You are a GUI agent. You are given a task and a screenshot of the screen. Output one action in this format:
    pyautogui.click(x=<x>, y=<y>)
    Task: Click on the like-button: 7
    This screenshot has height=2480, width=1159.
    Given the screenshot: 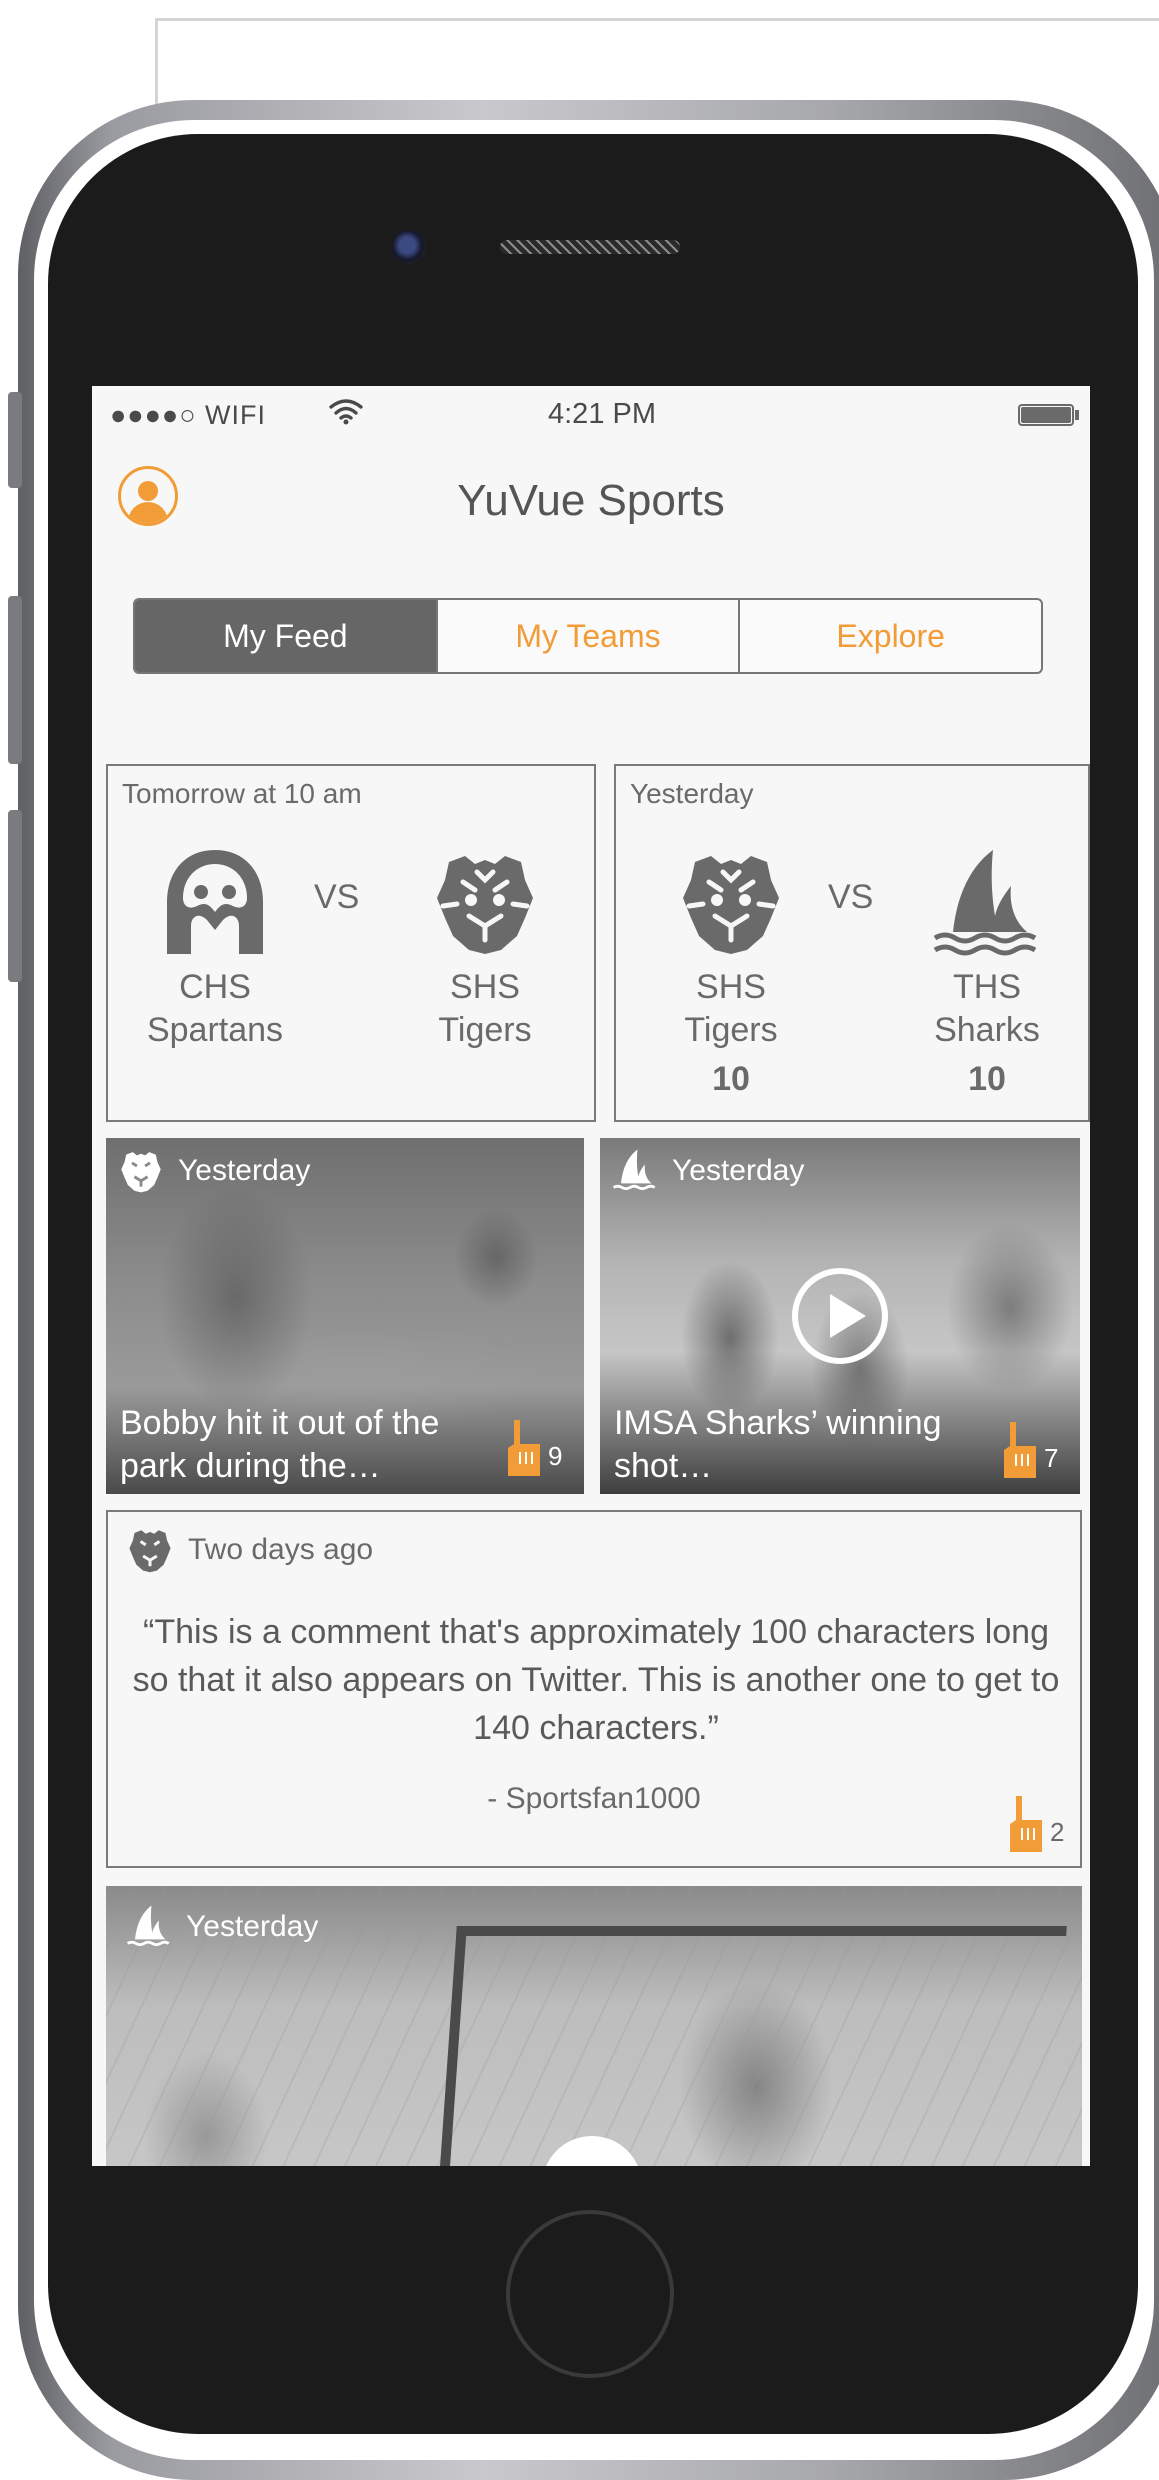 What is the action you would take?
    pyautogui.click(x=1029, y=1450)
    